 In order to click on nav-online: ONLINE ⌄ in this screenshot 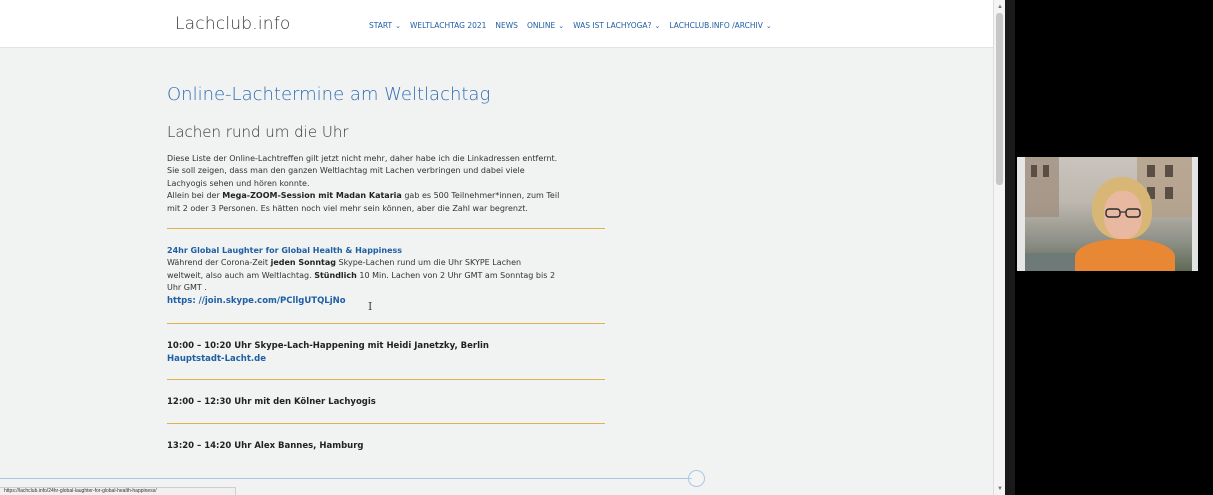, I will do `click(545, 25)`.